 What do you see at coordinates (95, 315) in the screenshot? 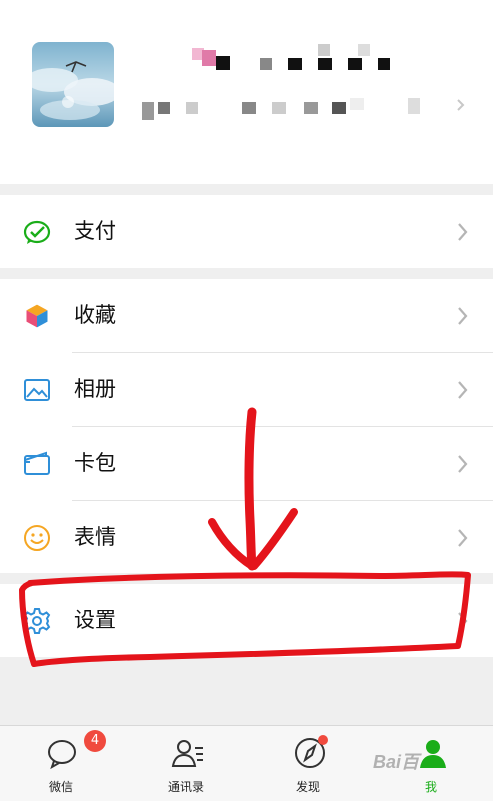
I see `menu-item-label: 收藏` at bounding box center [95, 315].